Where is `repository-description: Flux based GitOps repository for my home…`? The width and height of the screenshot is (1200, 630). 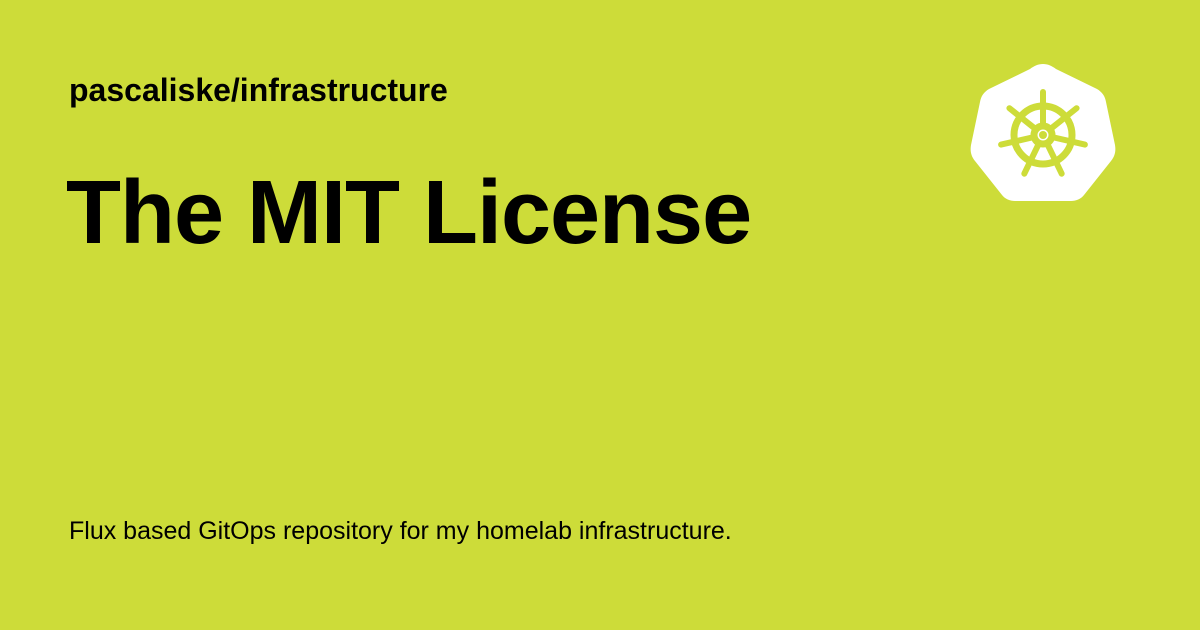
repository-description: Flux based GitOps repository for my home… is located at coordinates (400, 531).